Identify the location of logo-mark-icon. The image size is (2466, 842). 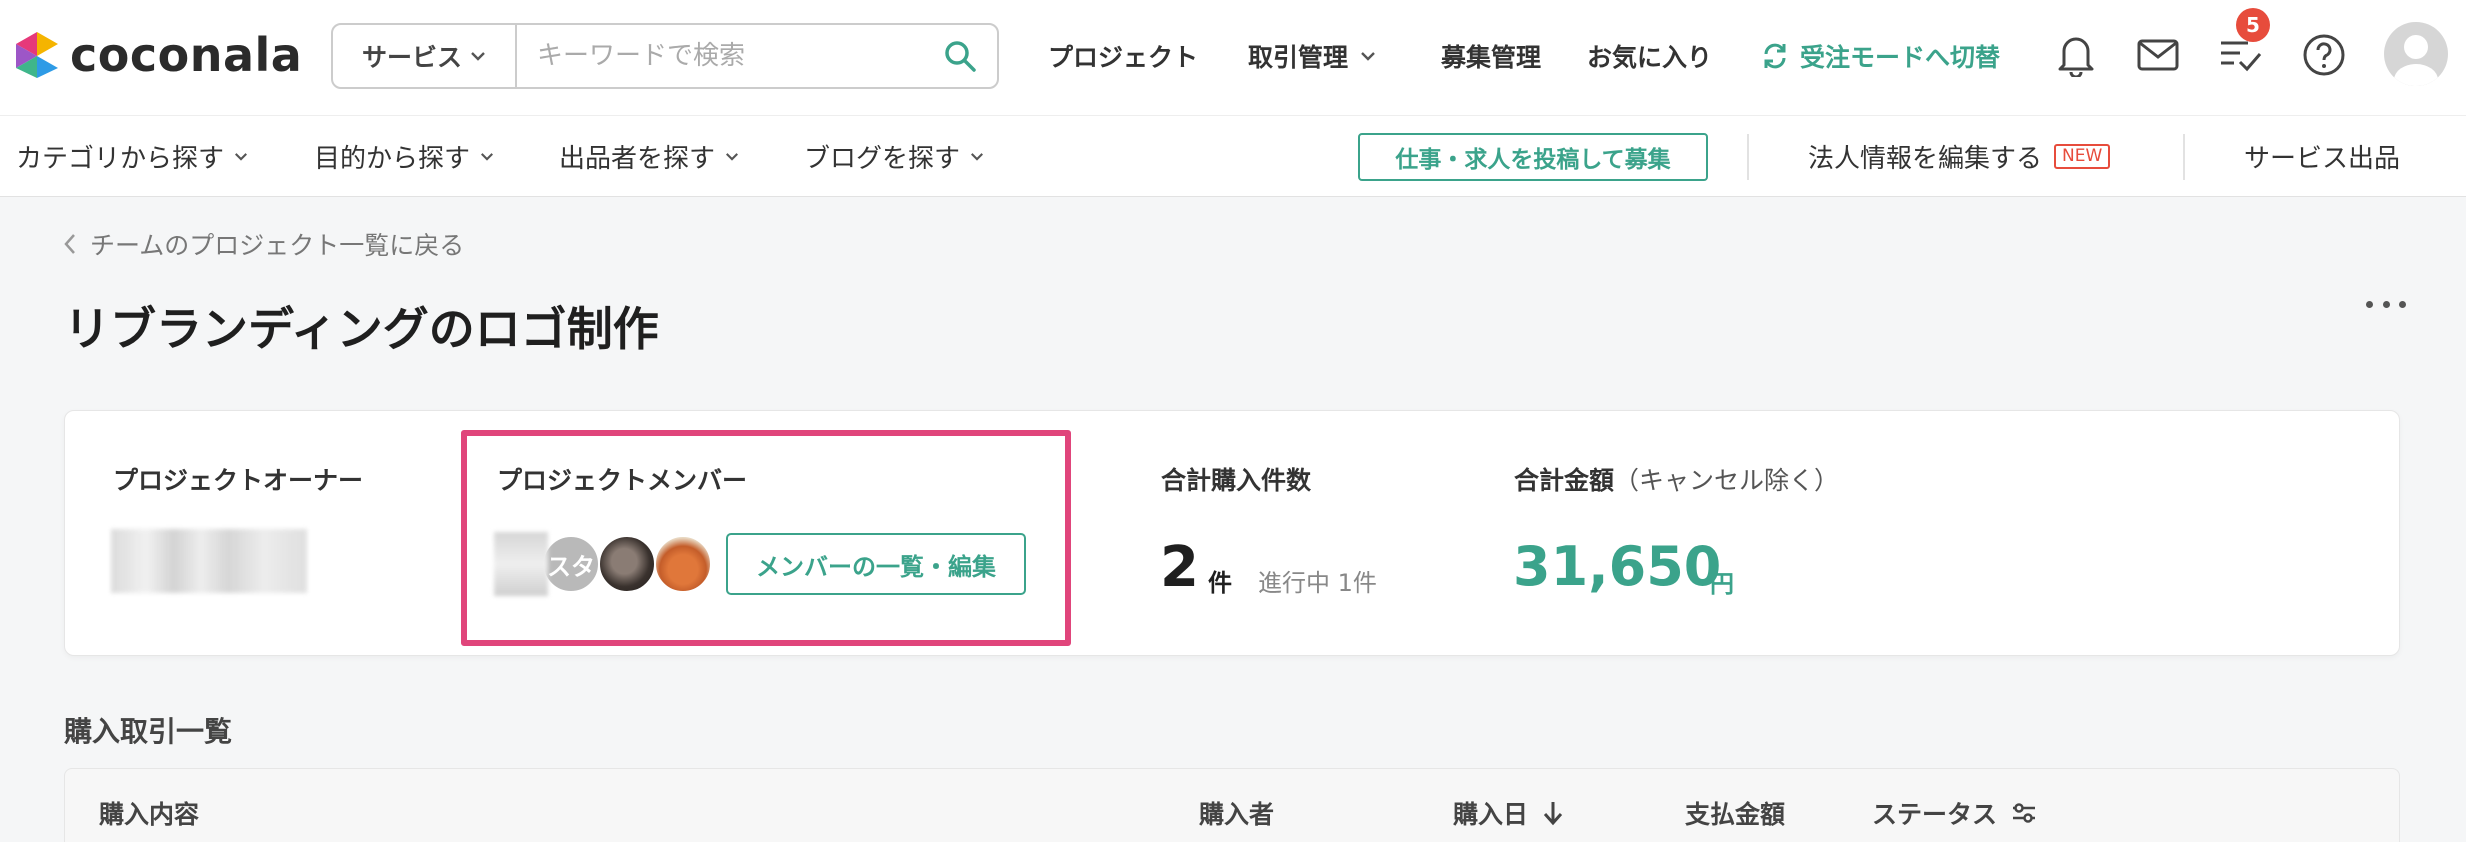
(37, 55).